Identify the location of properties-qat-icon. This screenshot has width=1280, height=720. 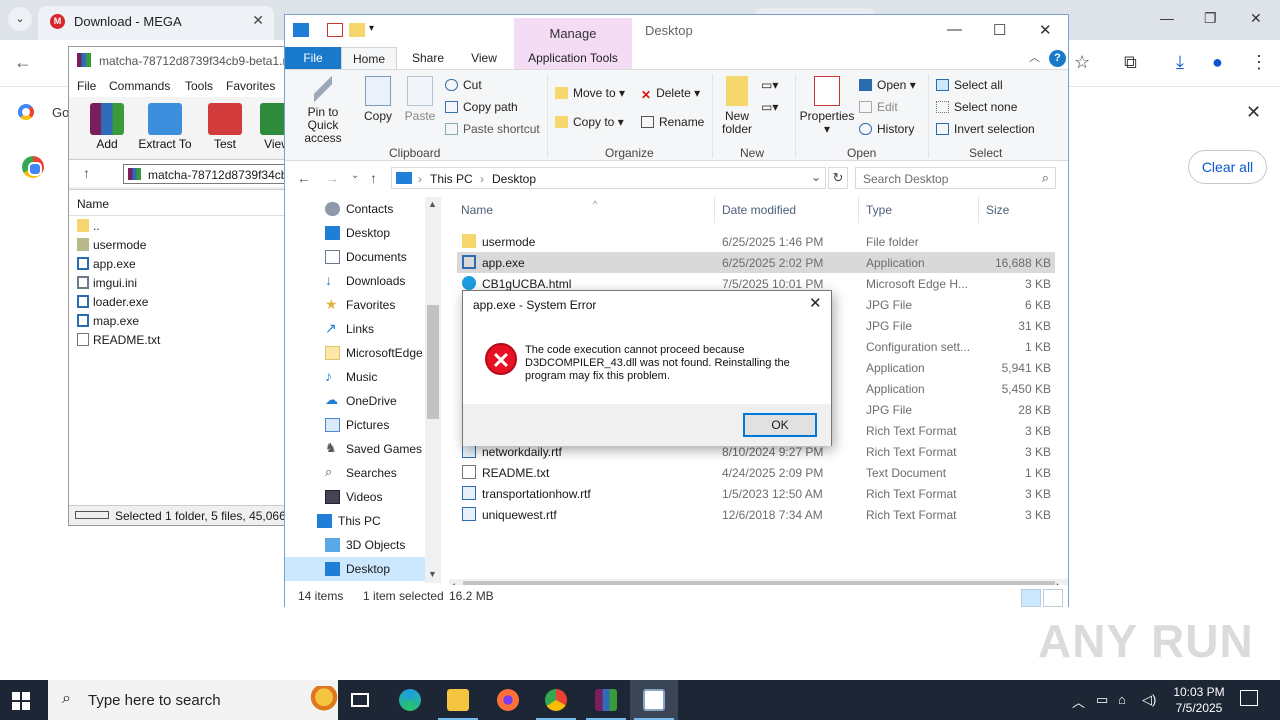
(335, 30).